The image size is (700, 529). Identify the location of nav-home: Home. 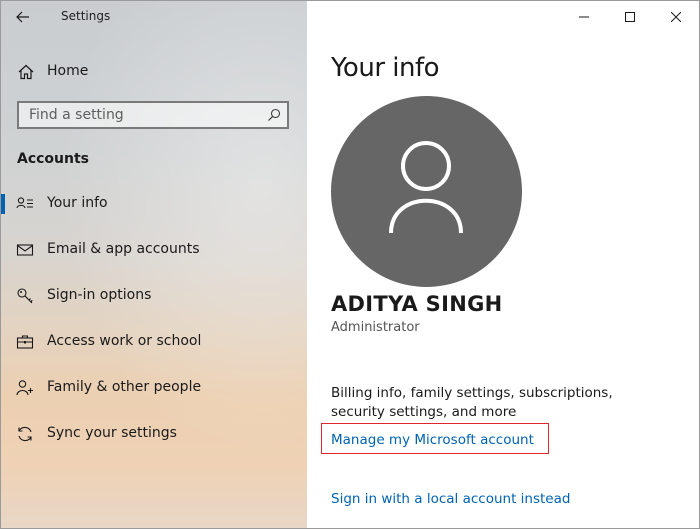
(154, 72).